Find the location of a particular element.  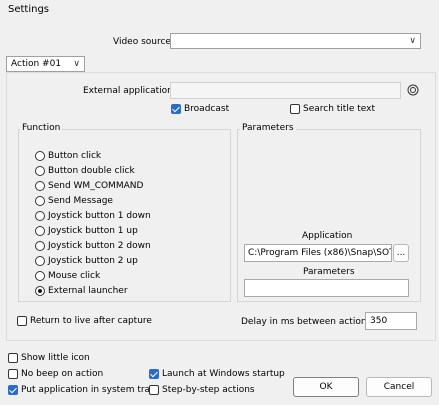

action-select: Action #01 ∨ is located at coordinates (45, 64).